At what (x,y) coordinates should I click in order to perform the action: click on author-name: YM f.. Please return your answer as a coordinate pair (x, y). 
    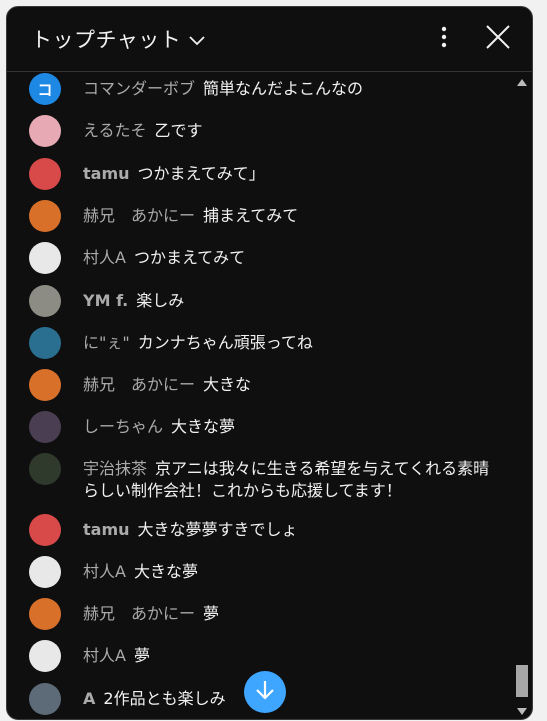
    Looking at the image, I should click on (105, 300).